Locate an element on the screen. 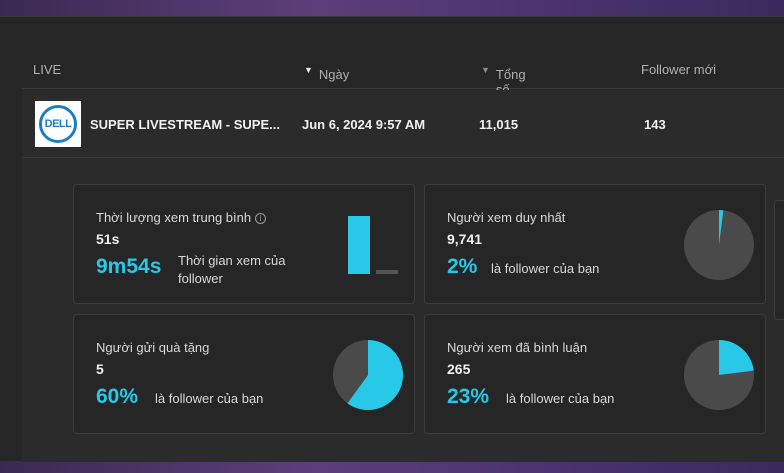  next-card-edge is located at coordinates (779, 260).